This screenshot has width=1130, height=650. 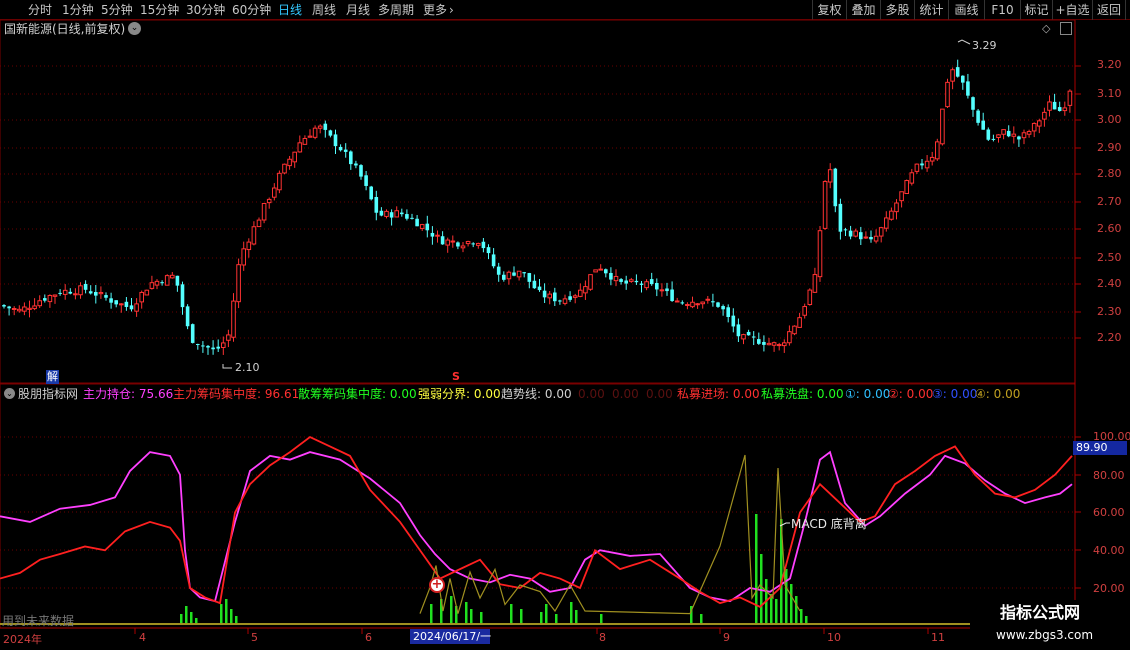 What do you see at coordinates (1109, 311) in the screenshot?
I see `price-tick: 2.30` at bounding box center [1109, 311].